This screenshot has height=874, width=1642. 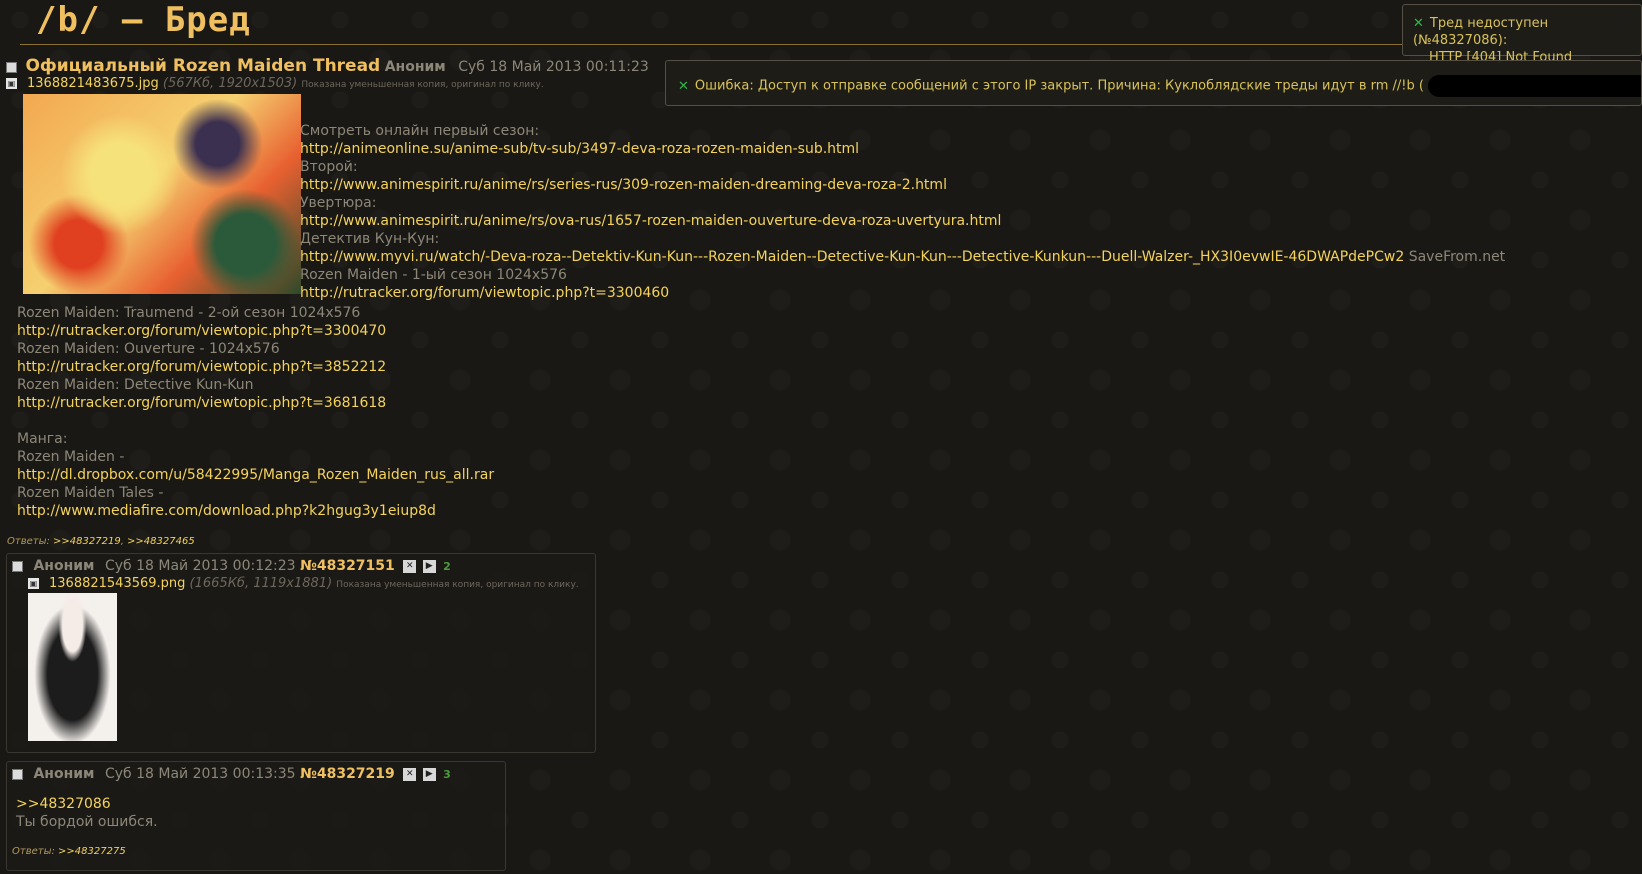 What do you see at coordinates (370, 239) in the screenshot?
I see `message-line: Детектив Кун-Кун:` at bounding box center [370, 239].